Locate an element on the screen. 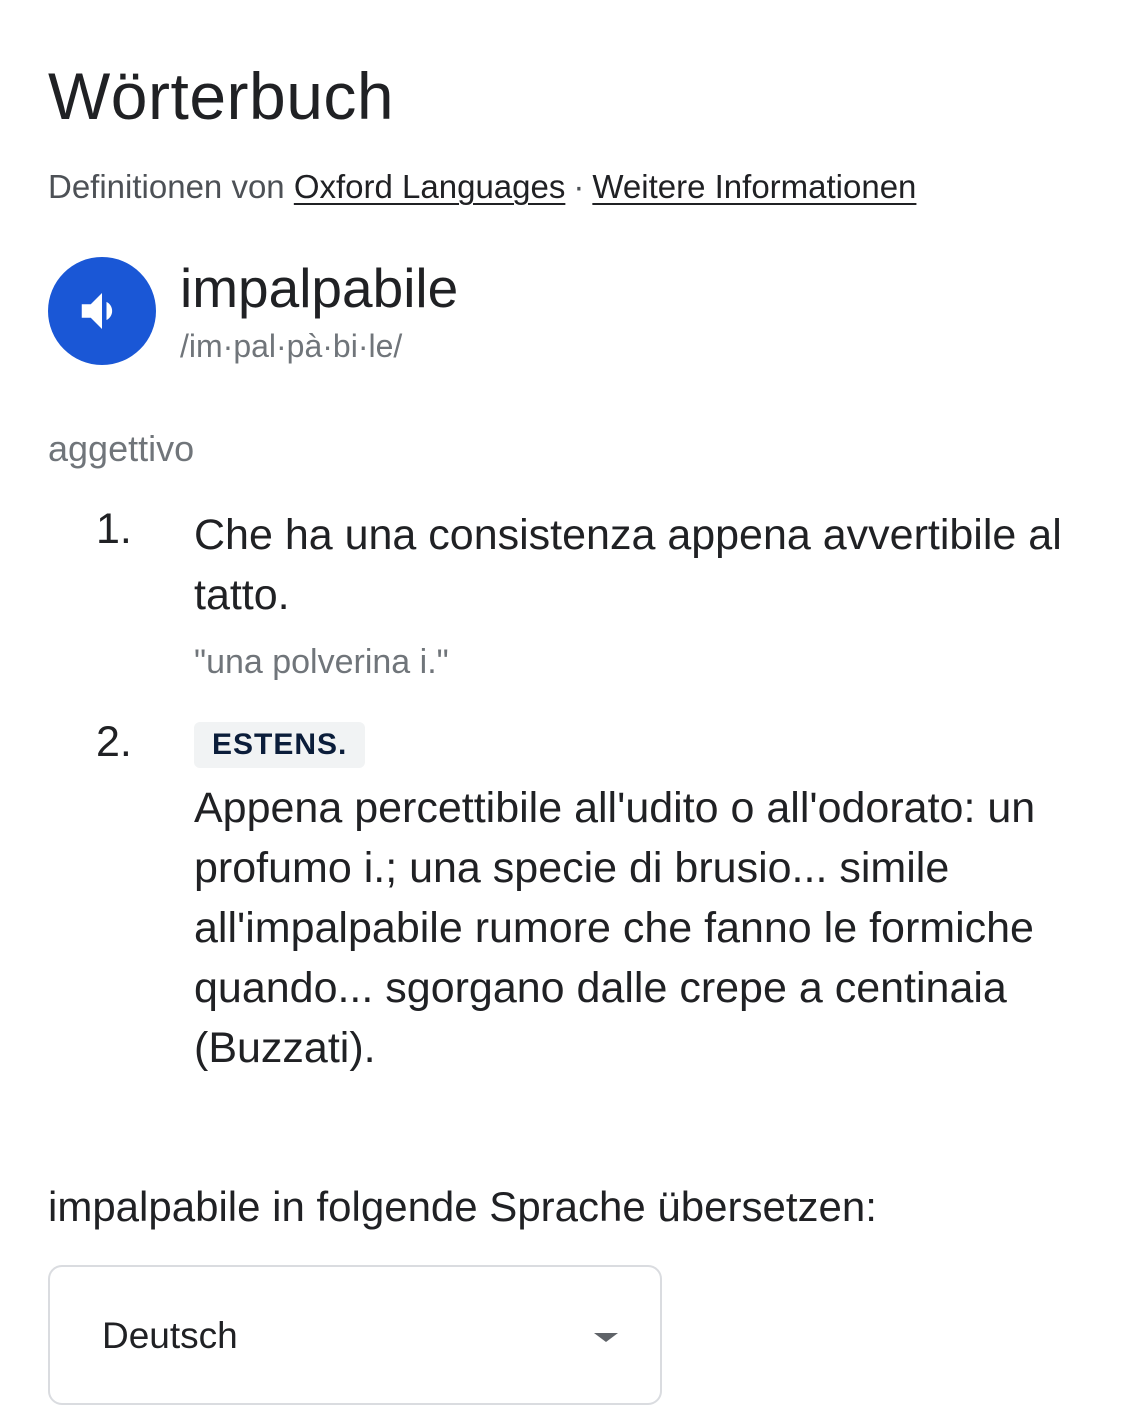  pronunciation-audio-button is located at coordinates (102, 311).